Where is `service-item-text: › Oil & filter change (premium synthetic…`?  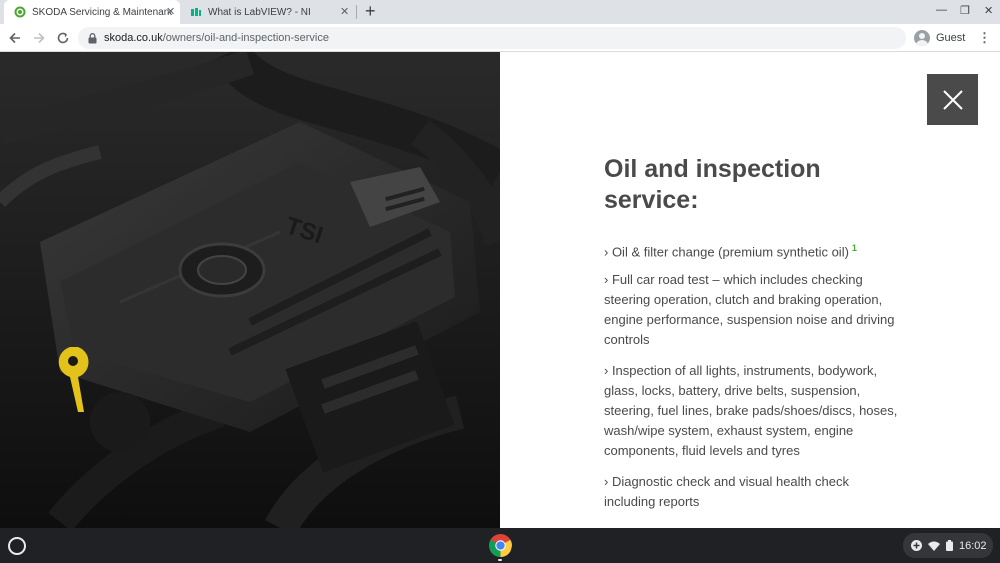 service-item-text: › Oil & filter change (premium synthetic… is located at coordinates (726, 252).